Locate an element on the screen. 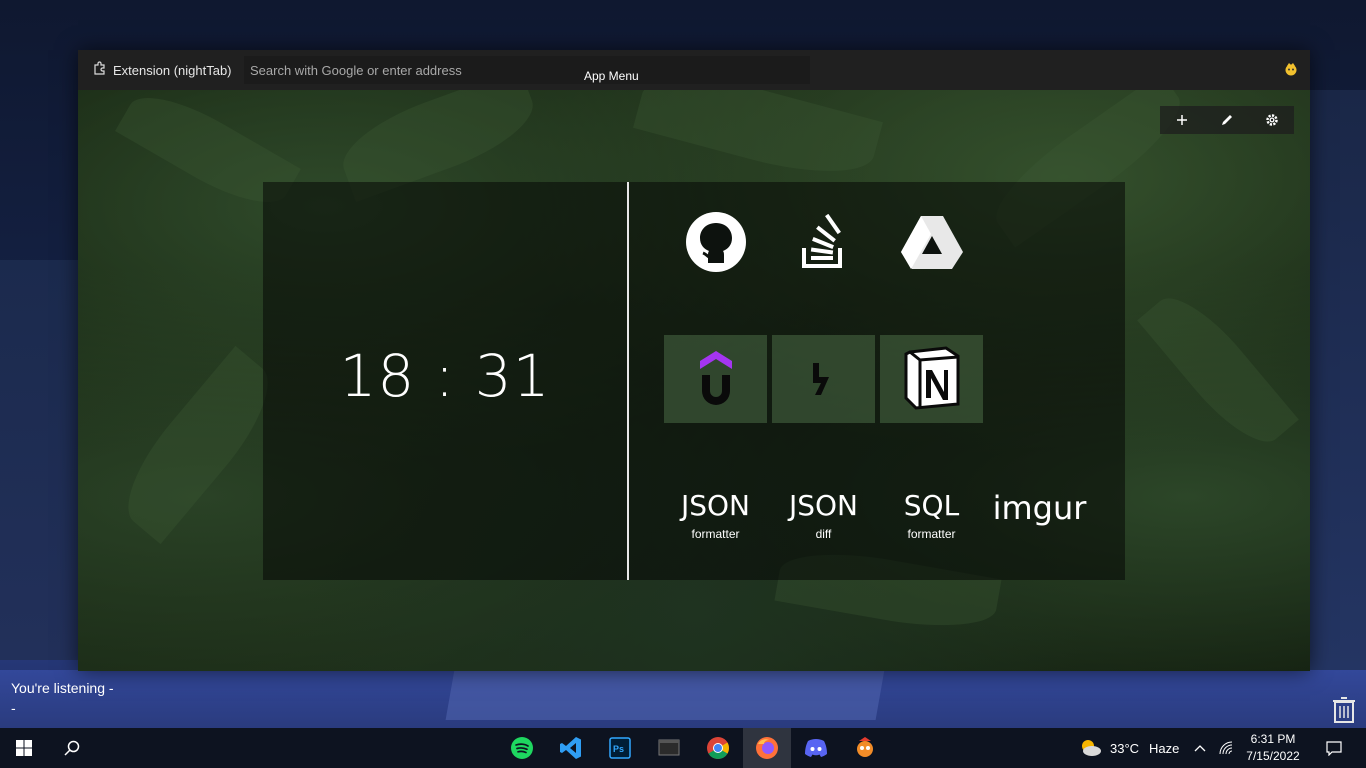  bookmark-notion is located at coordinates (931, 379).